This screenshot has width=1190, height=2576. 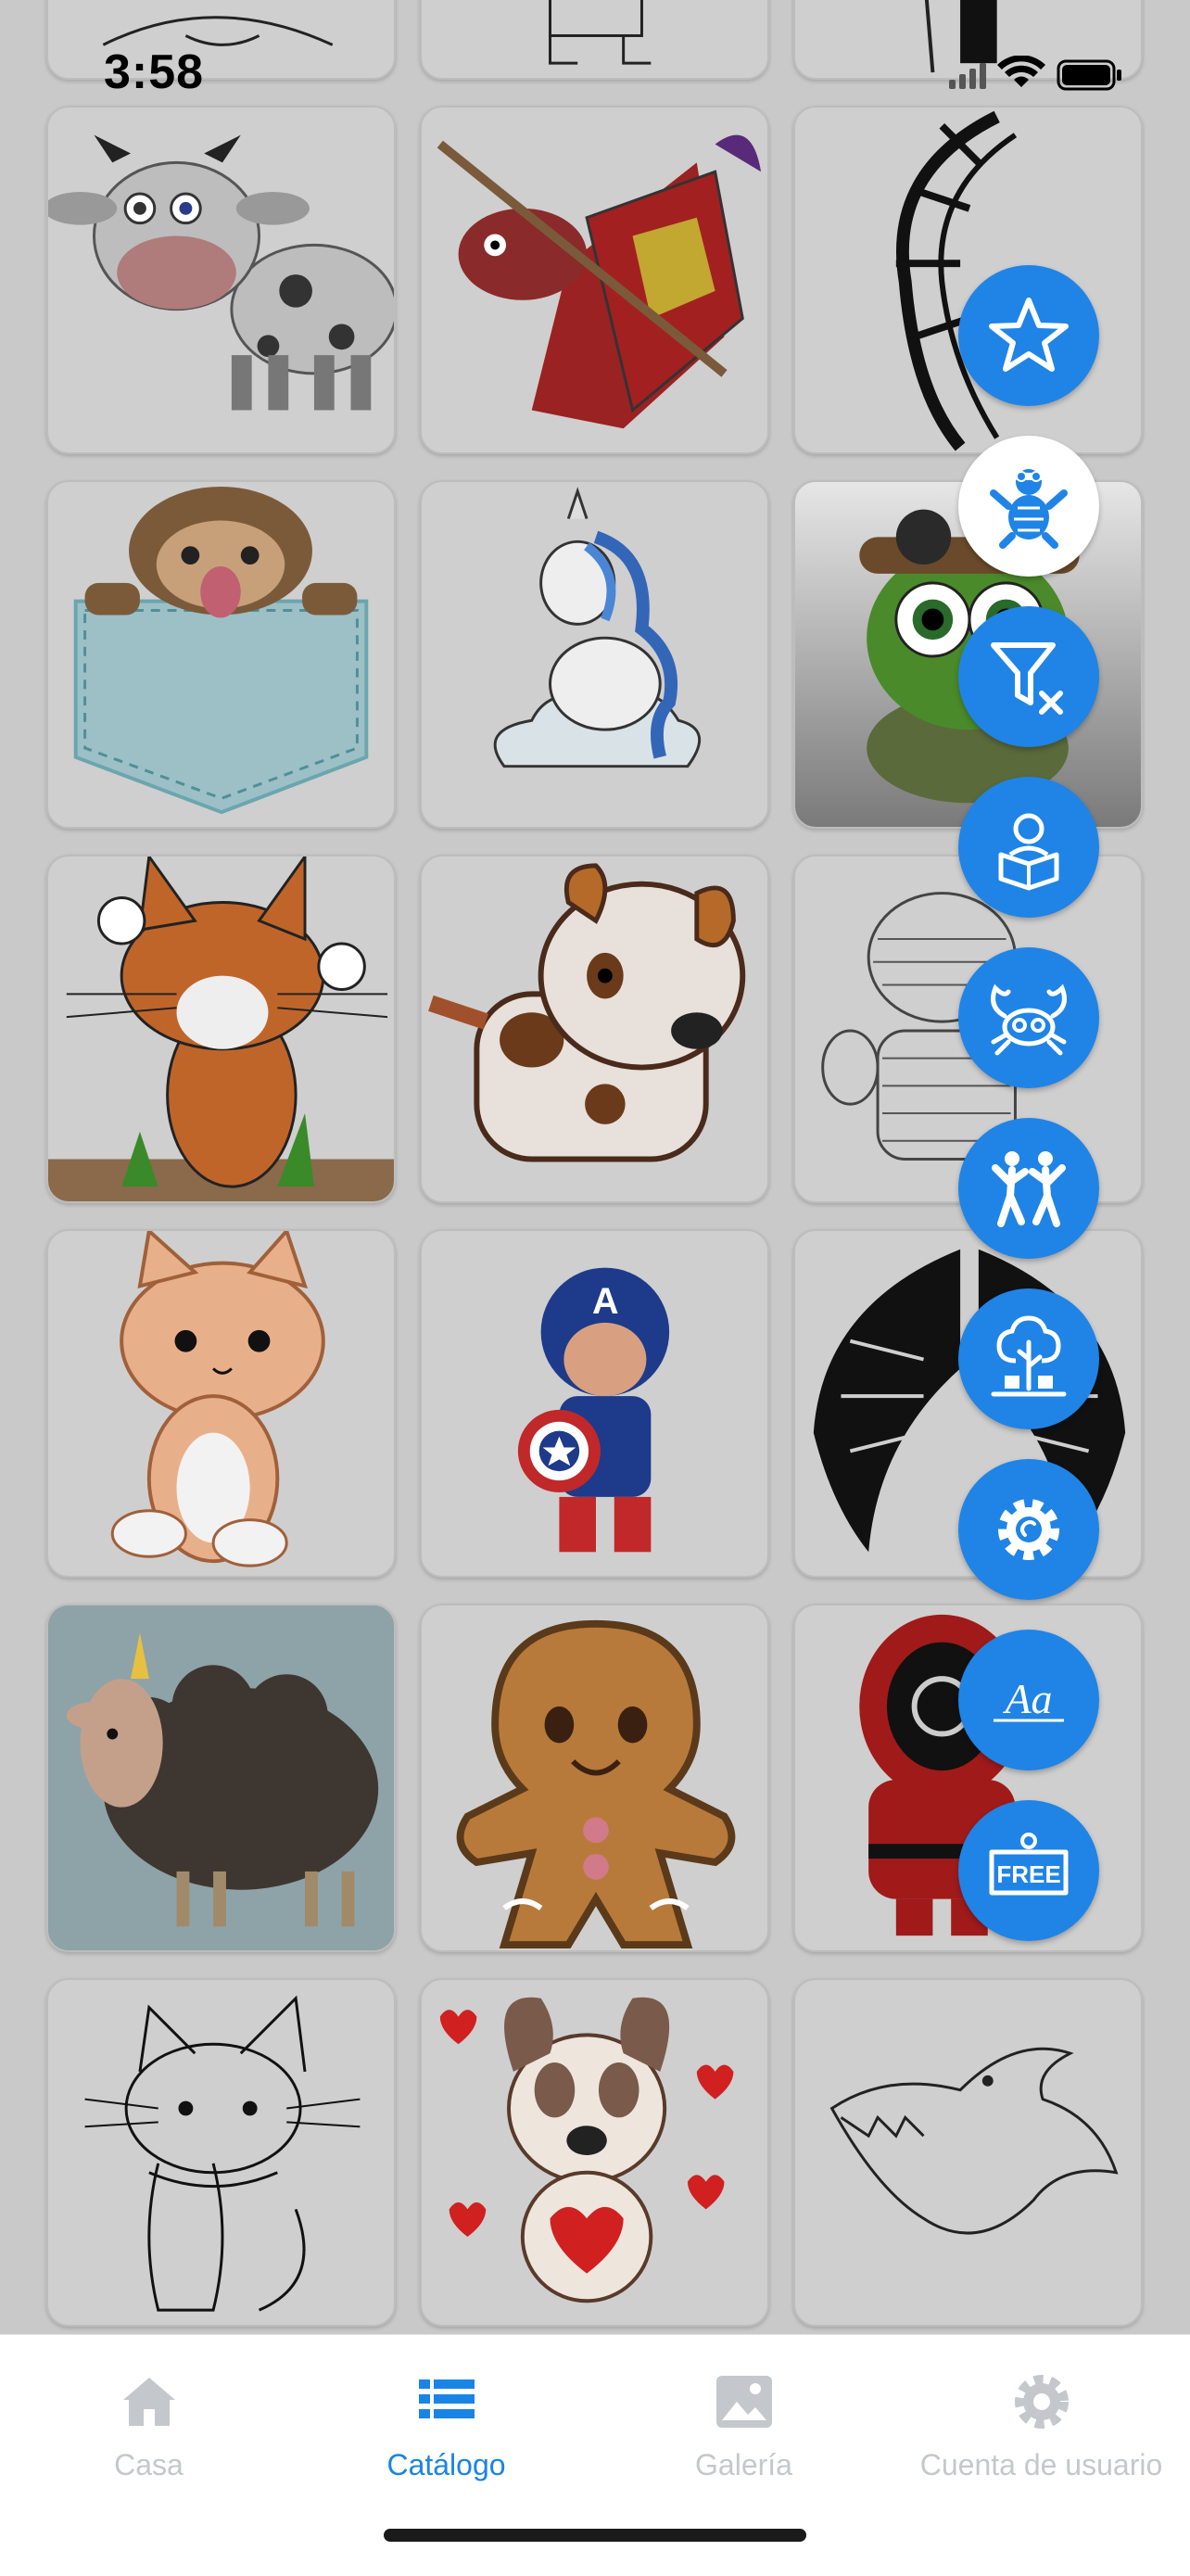 What do you see at coordinates (743, 2402) in the screenshot?
I see `image-icon` at bounding box center [743, 2402].